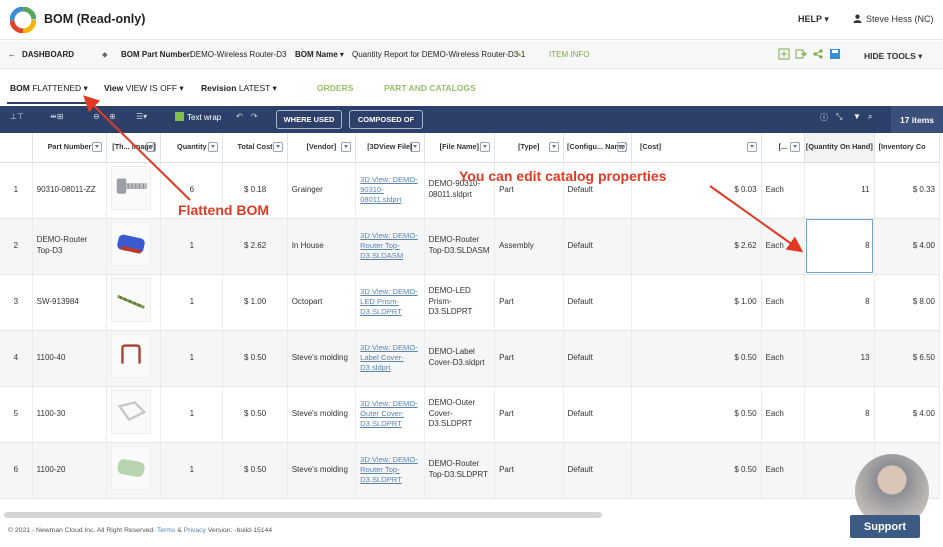  I want to click on expand-tree-icon: ⊥⊤, so click(17, 119).